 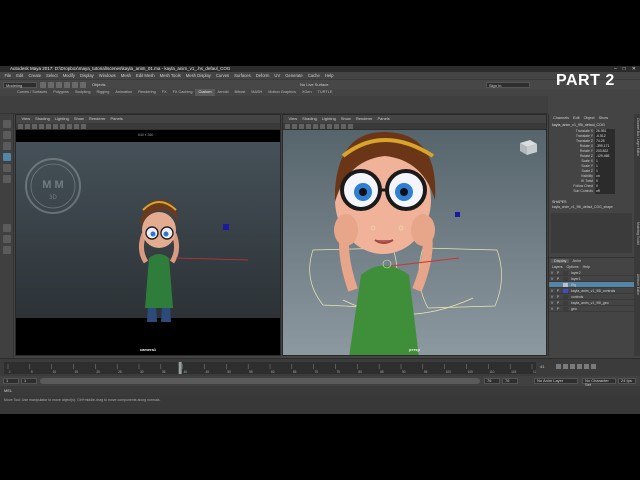 What do you see at coordinates (320, 391) in the screenshot?
I see `command-line: MEL` at bounding box center [320, 391].